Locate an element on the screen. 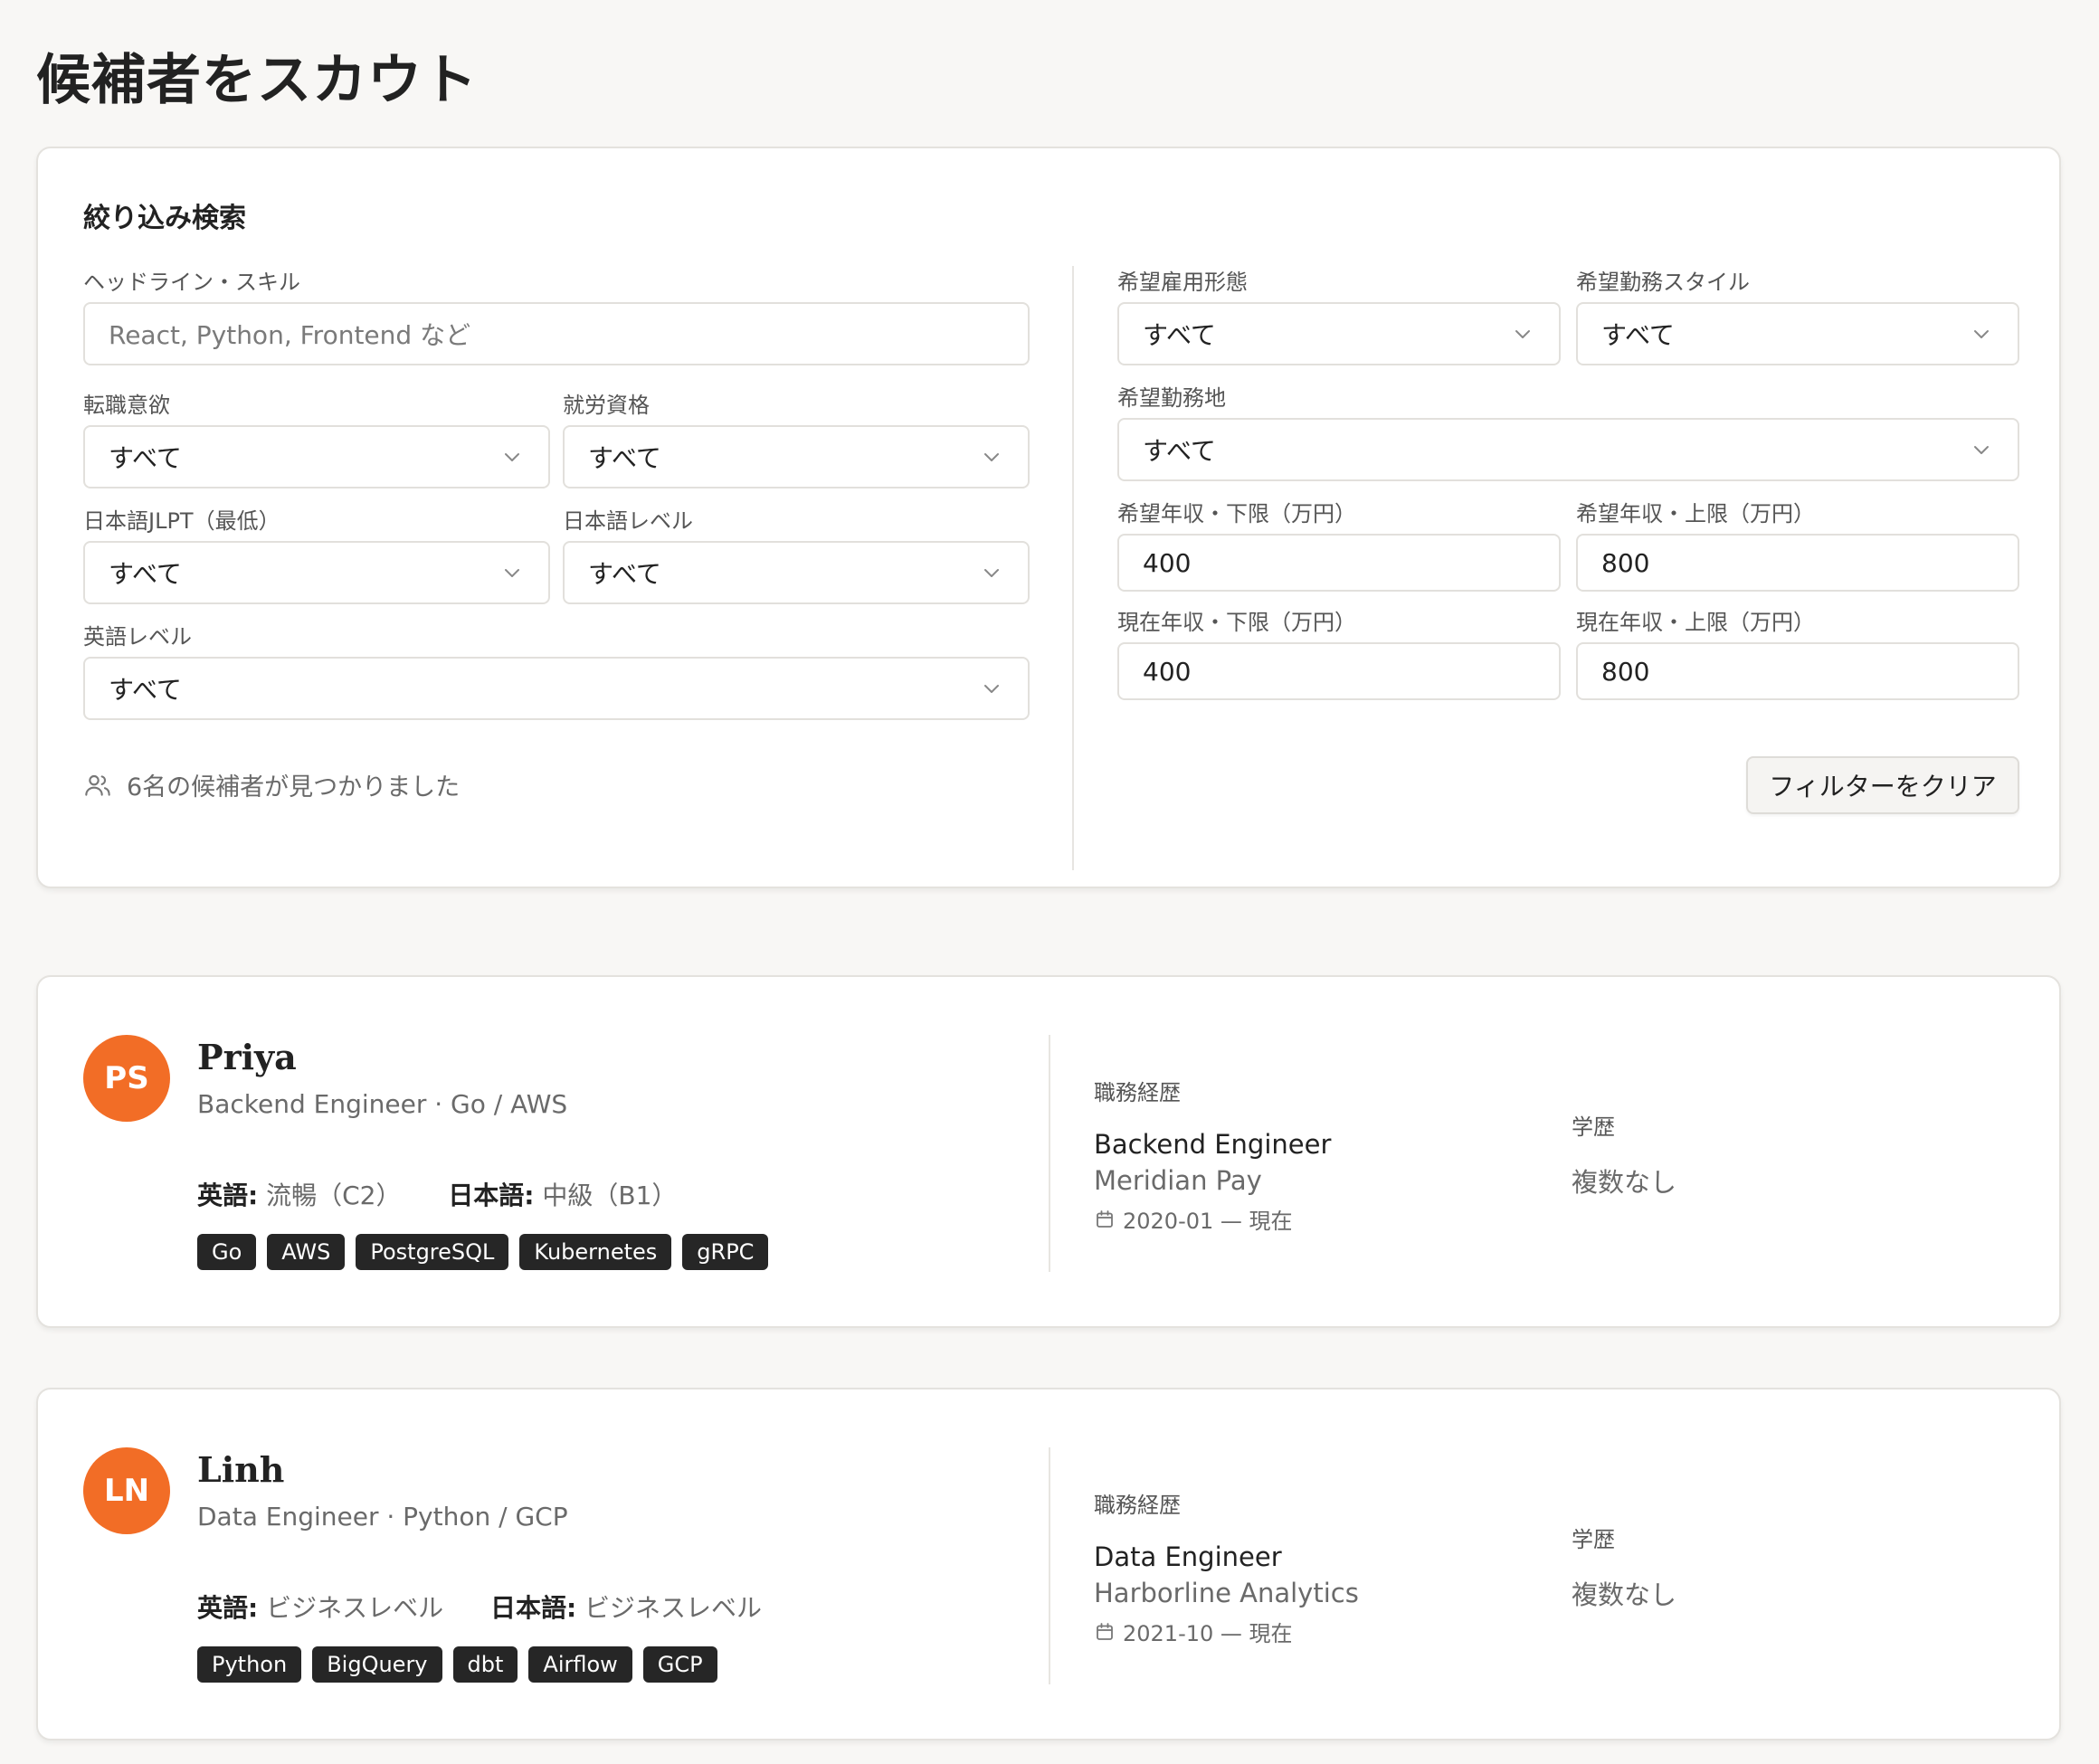 This screenshot has height=1764, width=2099. work-permit-select: すべて is located at coordinates (796, 456).